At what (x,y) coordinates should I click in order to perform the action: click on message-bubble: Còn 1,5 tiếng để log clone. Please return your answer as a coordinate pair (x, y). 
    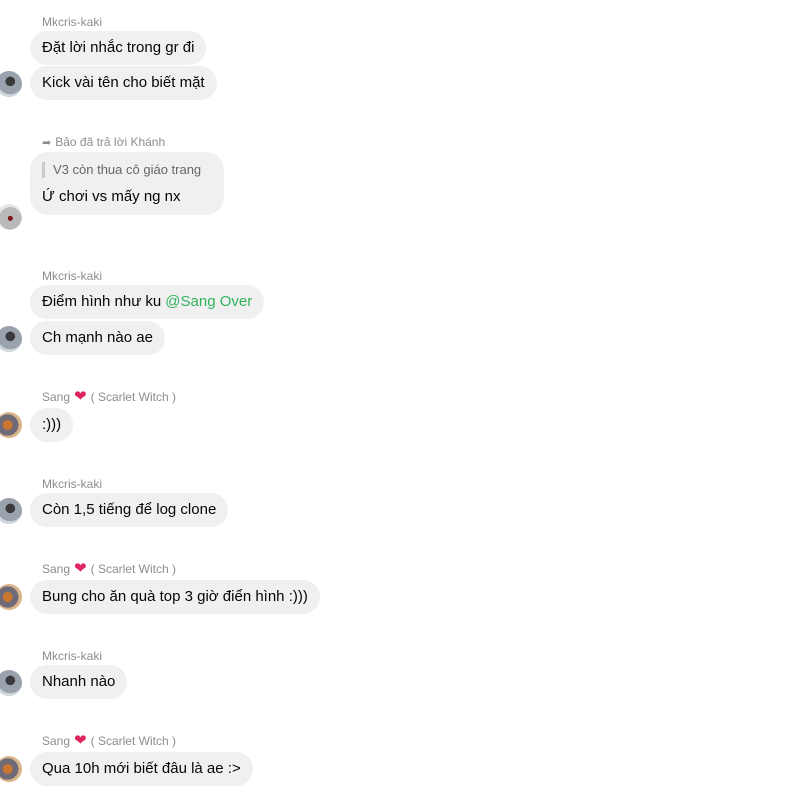
    Looking at the image, I should click on (129, 510).